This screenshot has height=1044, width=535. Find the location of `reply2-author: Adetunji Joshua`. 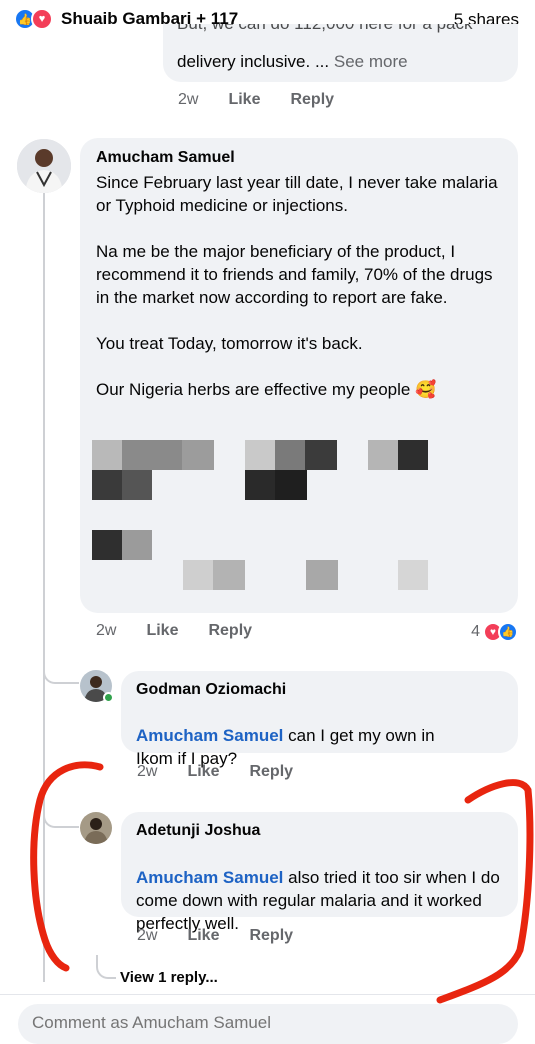

reply2-author: Adetunji Joshua is located at coordinates (198, 831).